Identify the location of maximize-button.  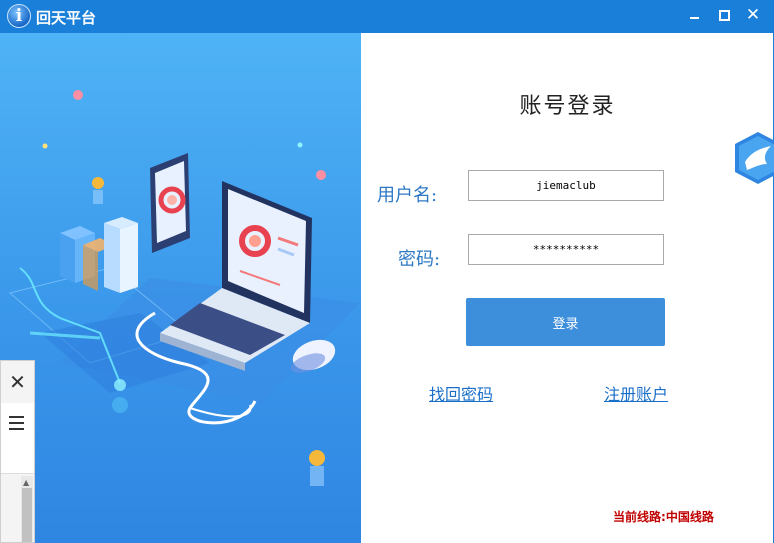
(724, 15).